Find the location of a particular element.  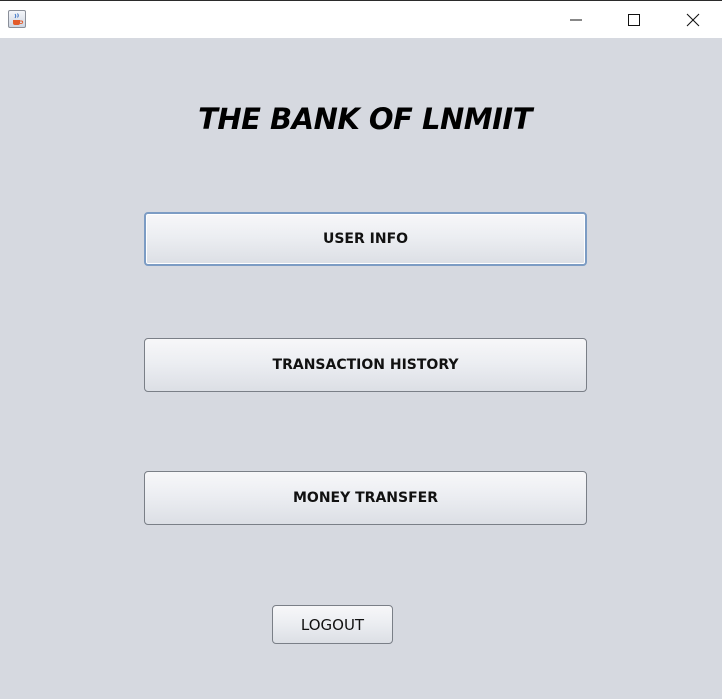

window-titlebar is located at coordinates (361, 19).